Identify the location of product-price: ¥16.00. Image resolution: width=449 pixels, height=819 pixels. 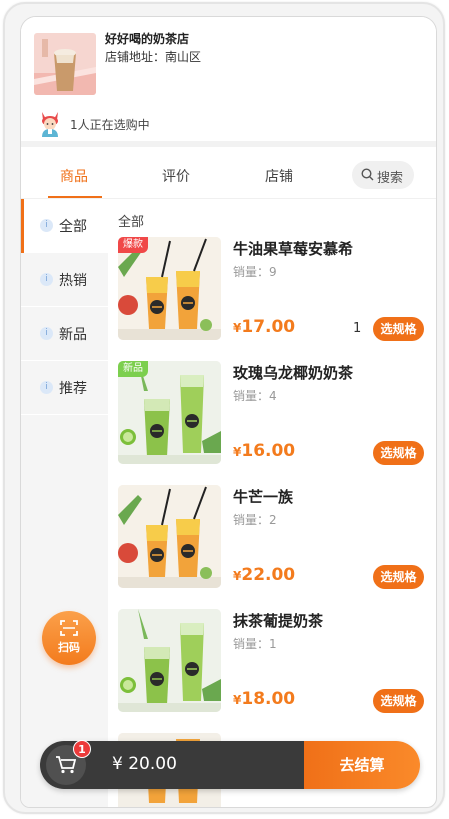
(264, 451).